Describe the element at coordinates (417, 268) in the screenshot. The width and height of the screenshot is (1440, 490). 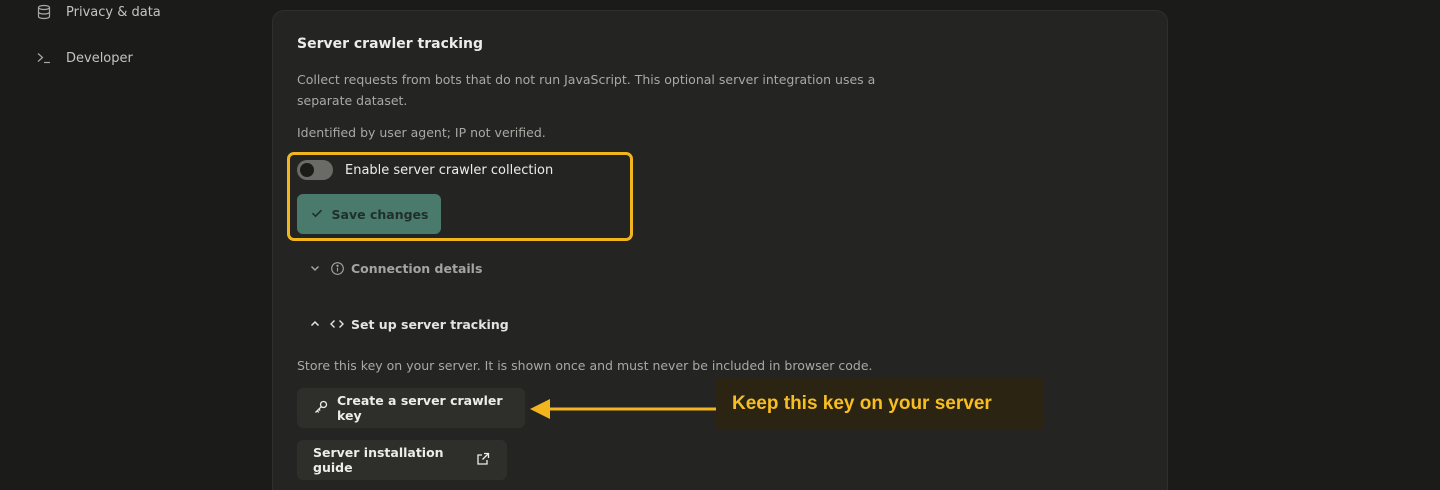
I see `connection-details-label: Connection details` at that location.